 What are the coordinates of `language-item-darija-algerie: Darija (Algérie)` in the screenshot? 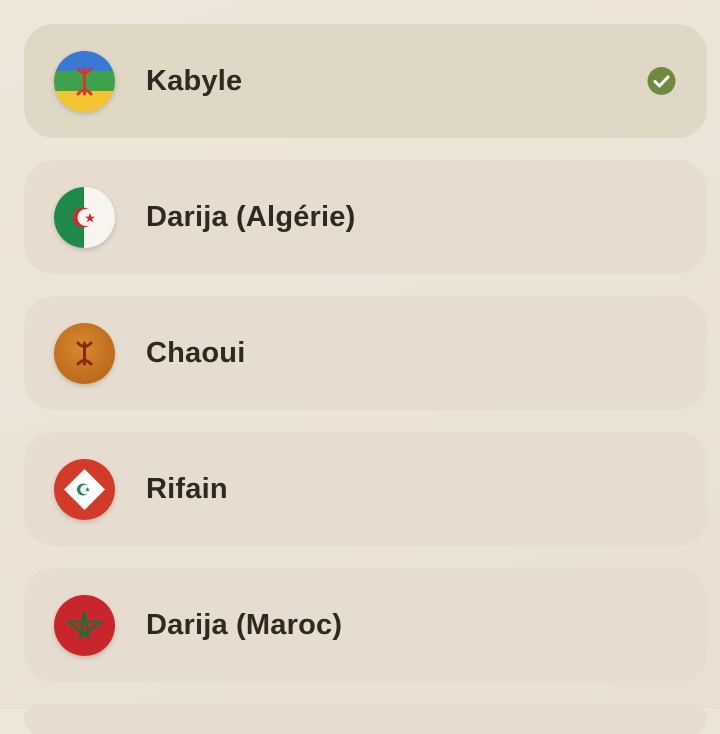 It's located at (365, 217).